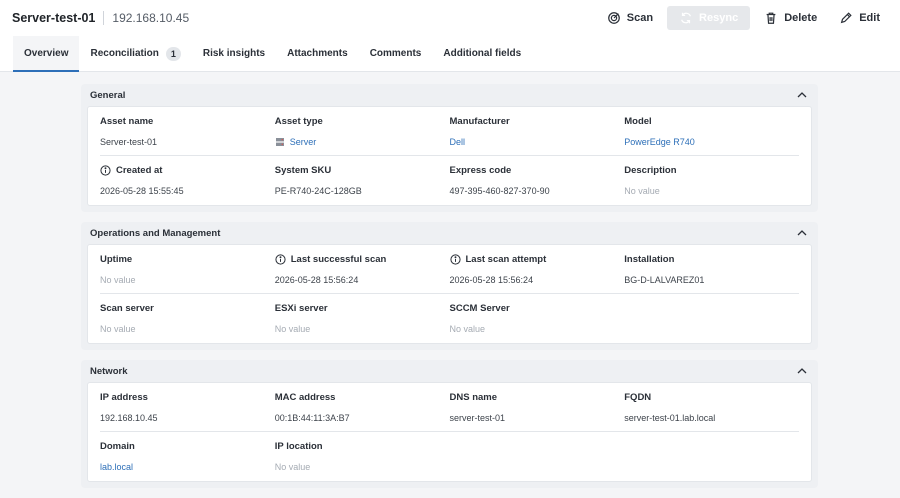  Describe the element at coordinates (303, 170) in the screenshot. I see `system-sku-label: System SKU` at that location.